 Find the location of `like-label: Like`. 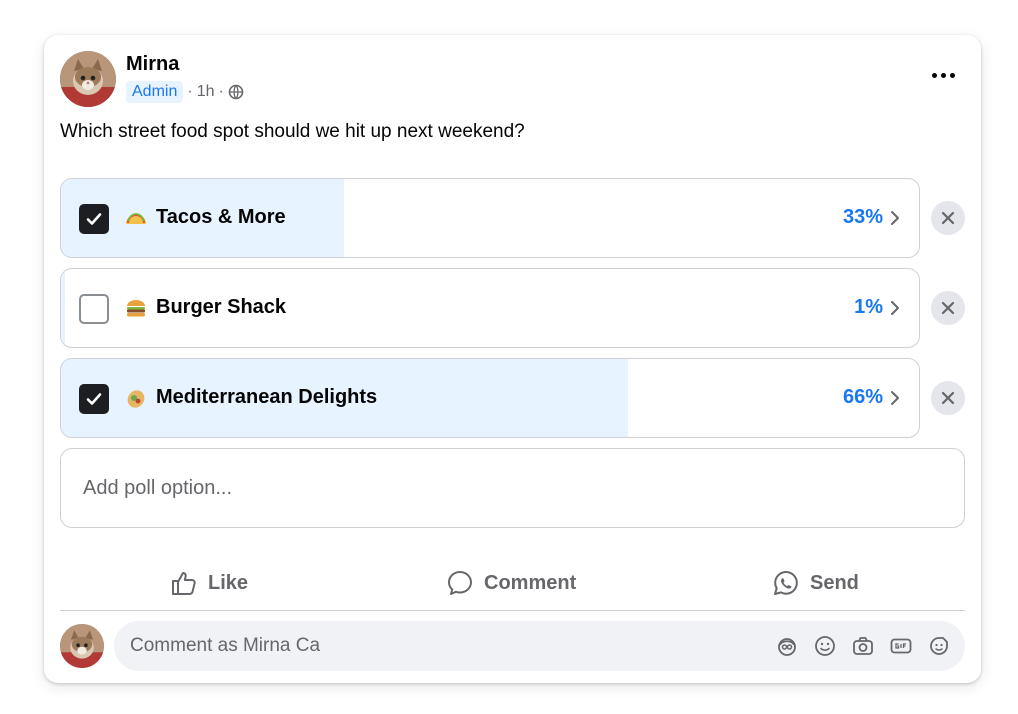

like-label: Like is located at coordinates (228, 582).